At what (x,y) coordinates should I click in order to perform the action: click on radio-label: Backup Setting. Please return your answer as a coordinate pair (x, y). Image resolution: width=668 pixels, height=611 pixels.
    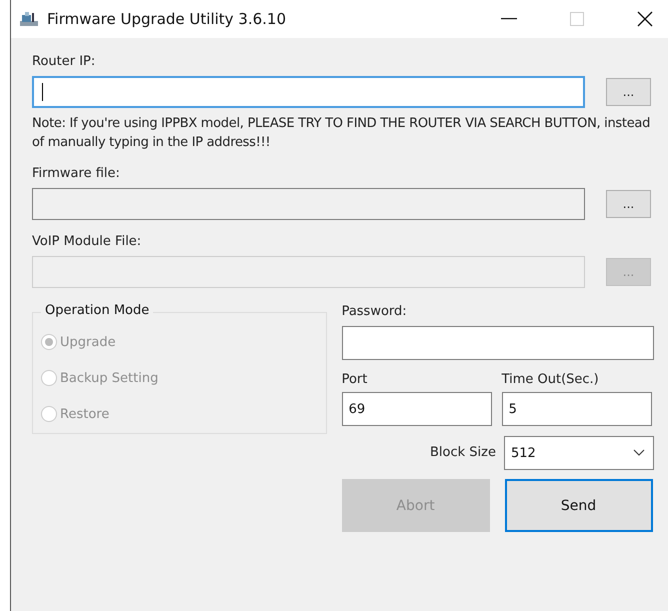
    Looking at the image, I should click on (109, 378).